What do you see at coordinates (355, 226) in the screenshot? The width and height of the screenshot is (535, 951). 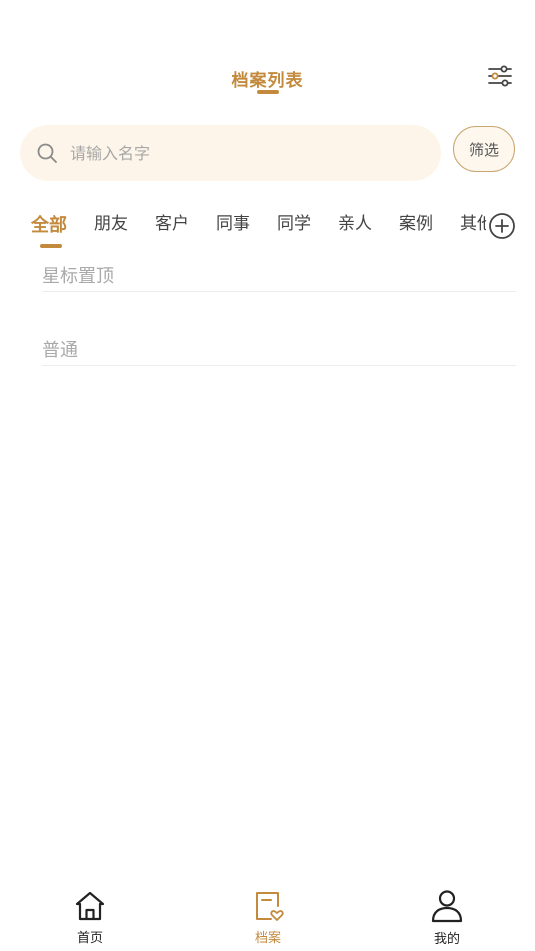 I see `tab-relatives: 亲人` at bounding box center [355, 226].